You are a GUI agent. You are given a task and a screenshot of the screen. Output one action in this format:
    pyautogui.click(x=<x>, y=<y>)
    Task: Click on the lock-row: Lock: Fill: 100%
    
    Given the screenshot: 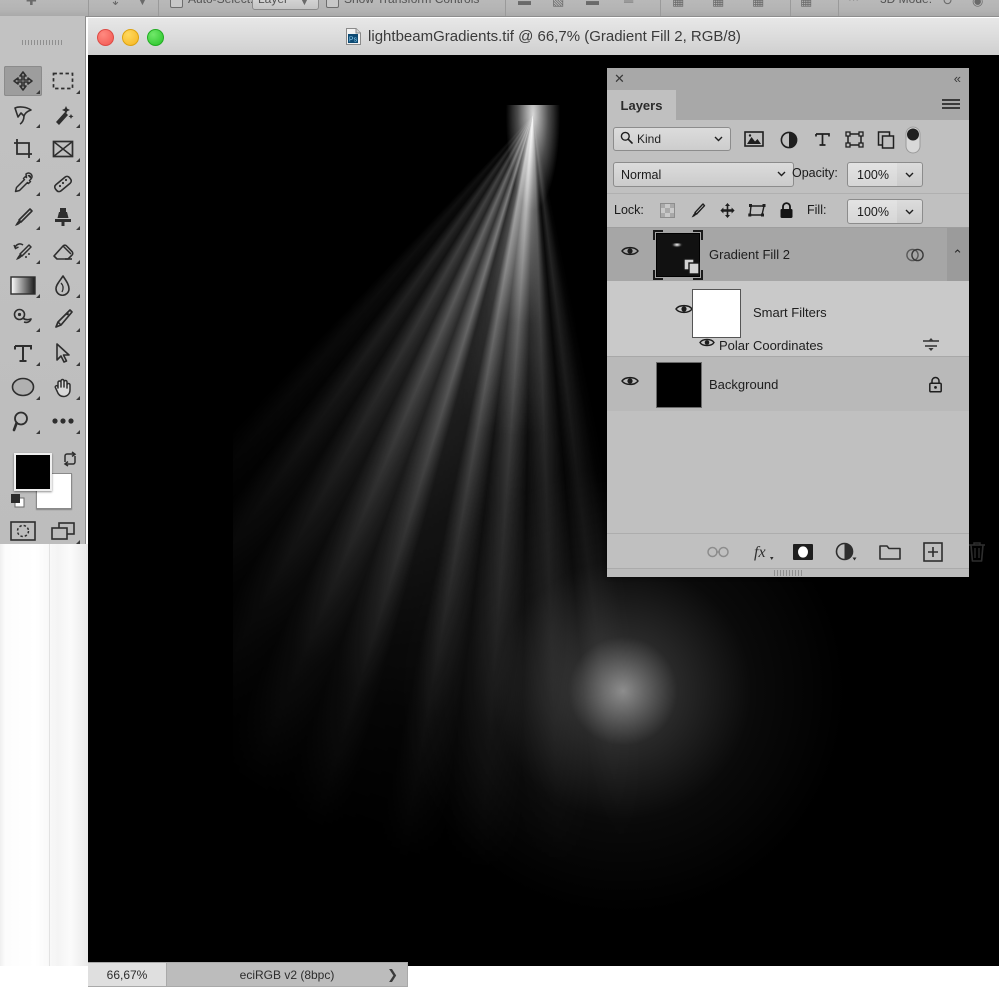 What is the action you would take?
    pyautogui.click(x=788, y=210)
    